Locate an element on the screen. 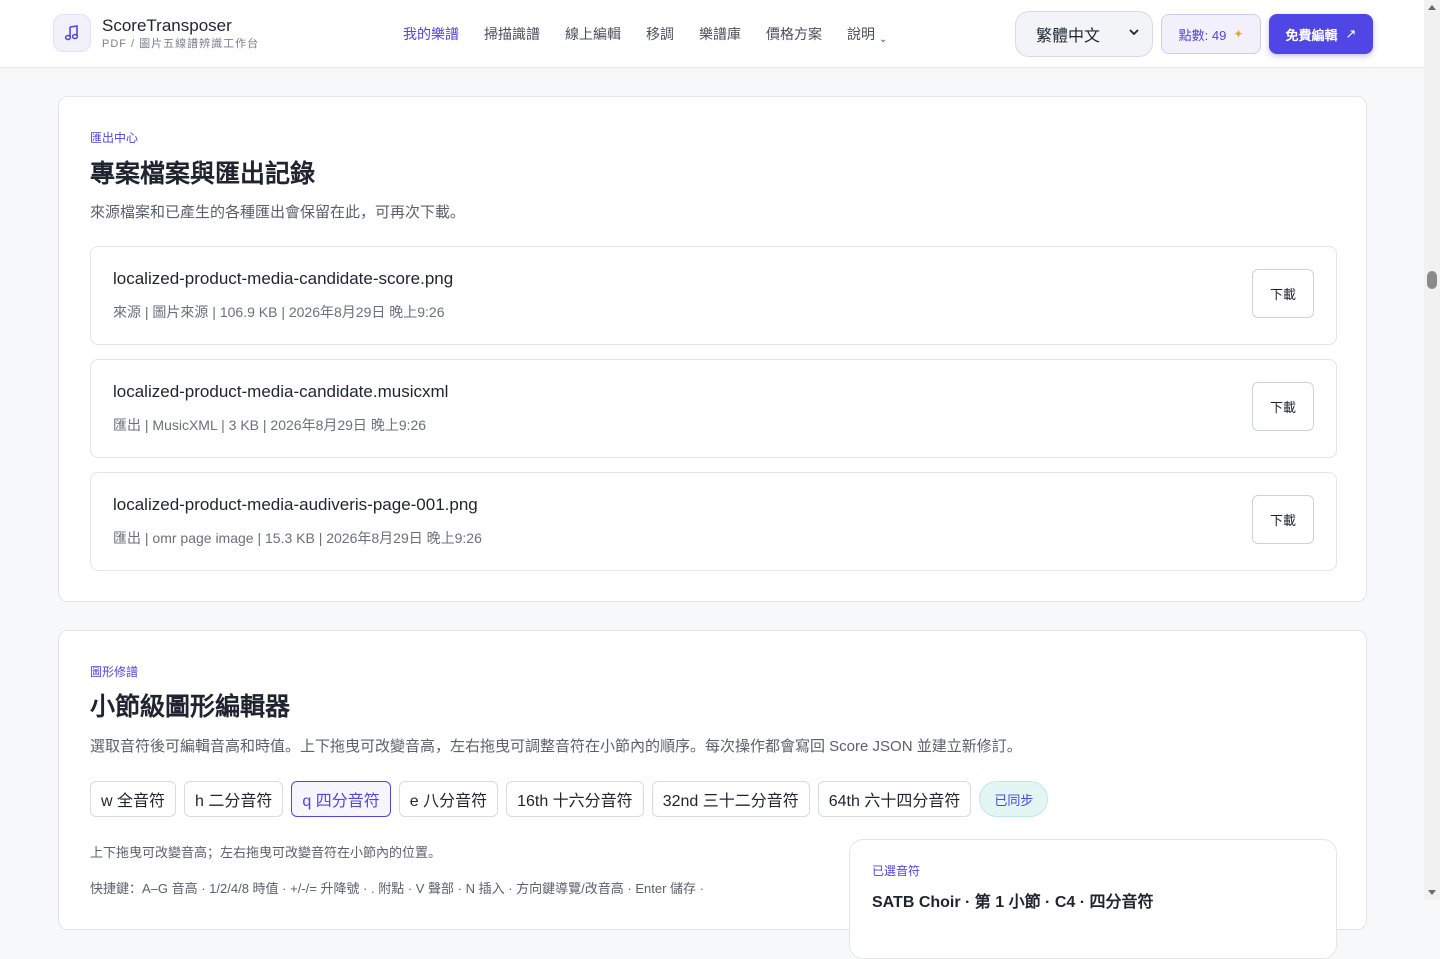  main-nav: 我的樂譜 掃描識譜 線上編輯 移調 樂譜庫 價格方案 說明 ⌄ is located at coordinates (657, 35).